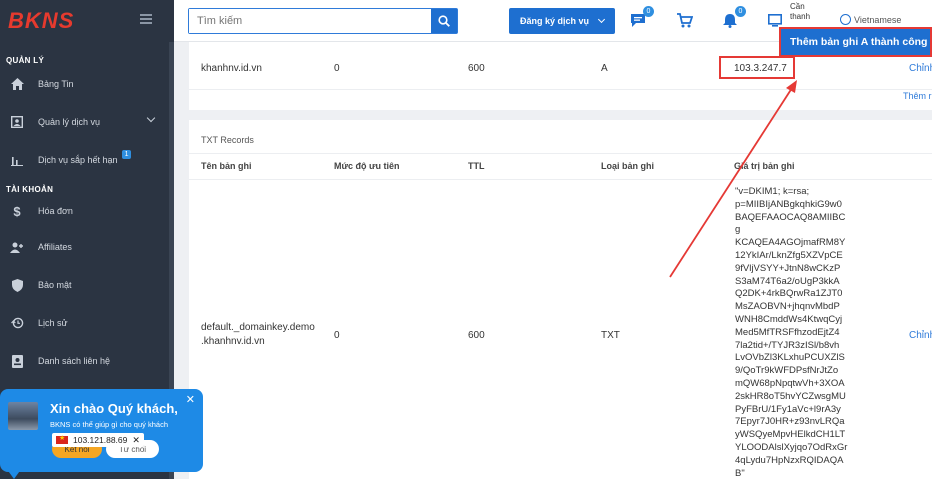 The height and width of the screenshot is (479, 932). What do you see at coordinates (604, 68) in the screenshot?
I see `a-record-type: A` at bounding box center [604, 68].